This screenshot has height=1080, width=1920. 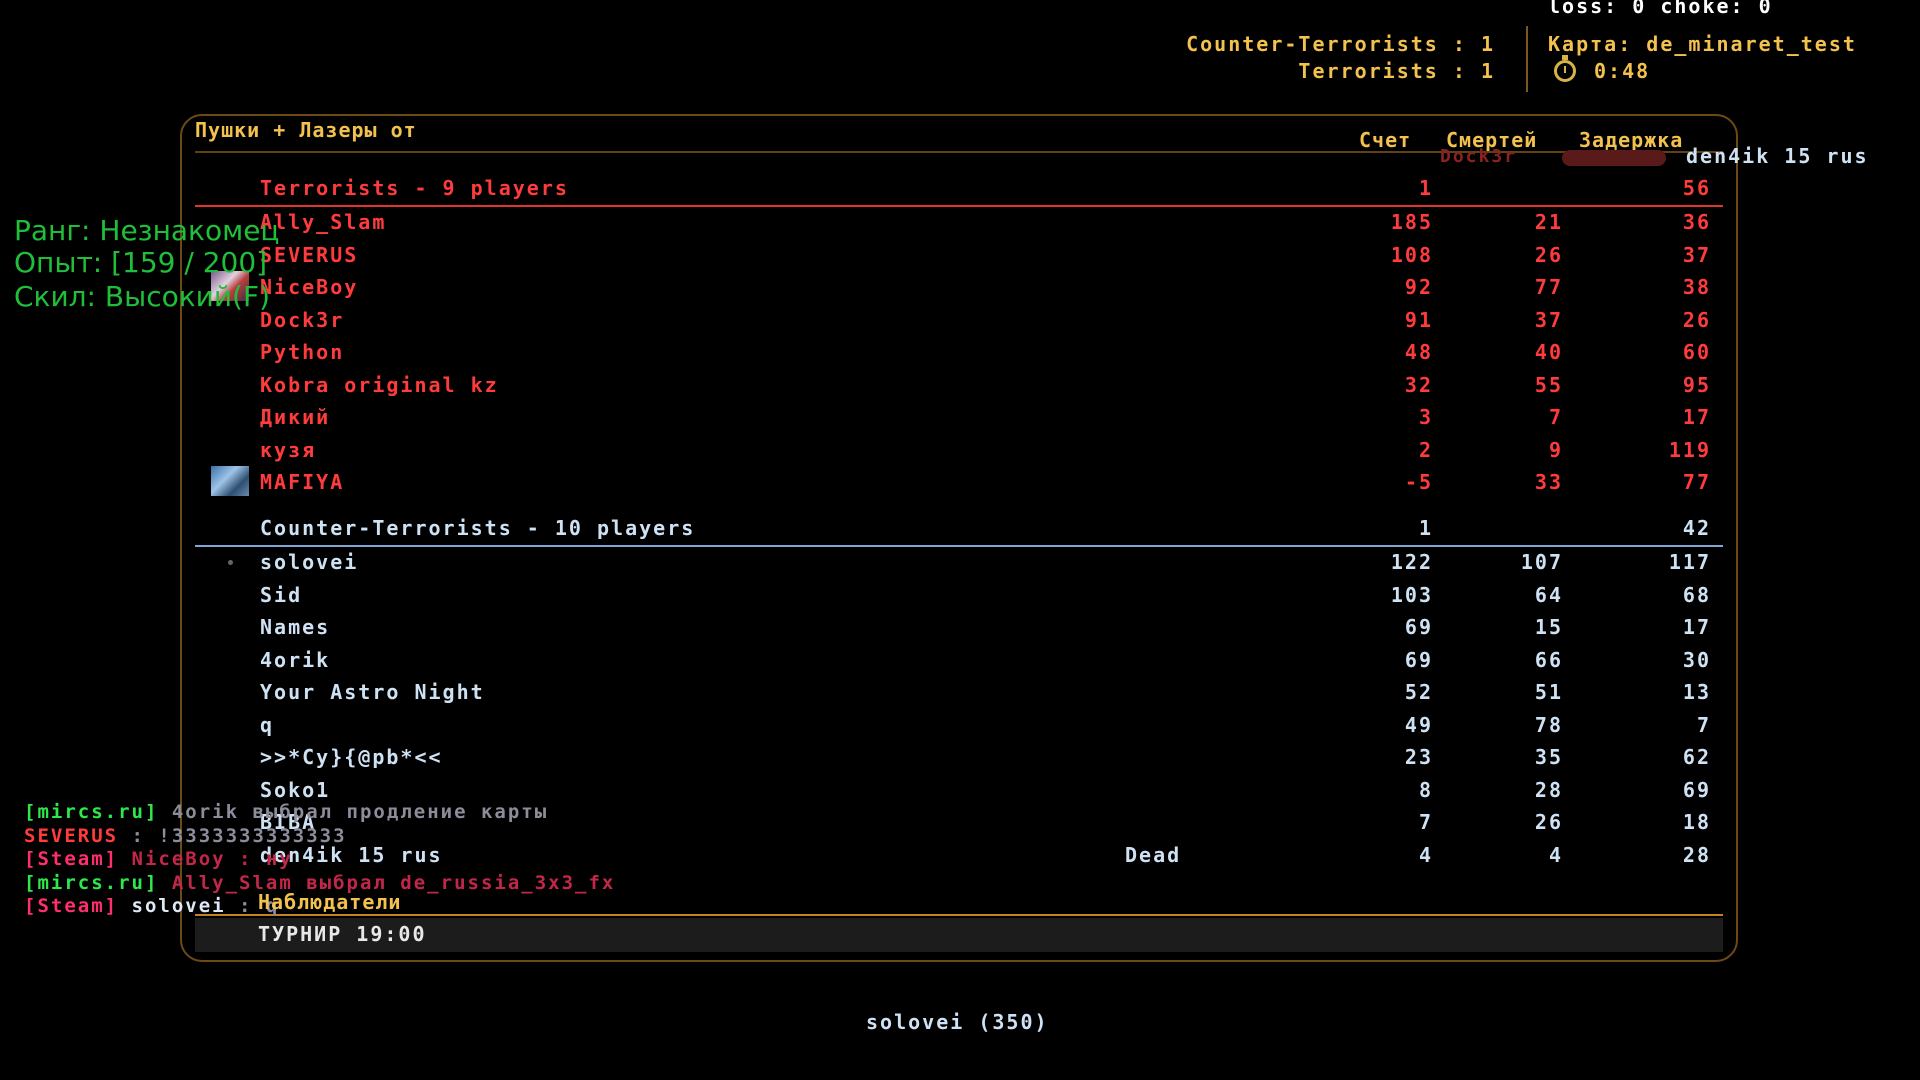 I want to click on player-deaths: 77, so click(x=1548, y=287).